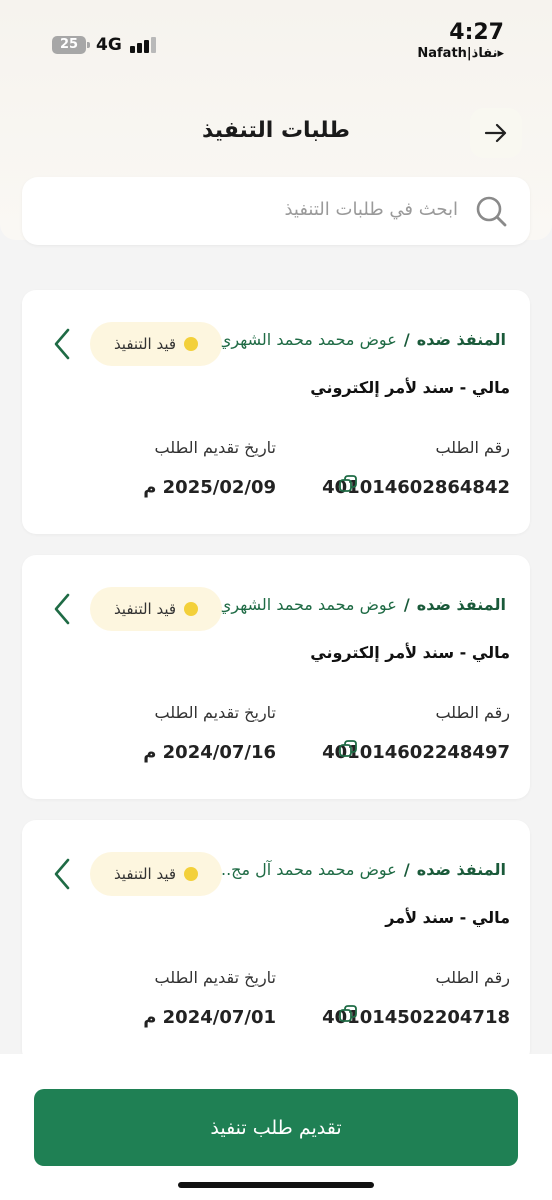 The width and height of the screenshot is (552, 1200). What do you see at coordinates (71, 45) in the screenshot?
I see `battery-indicator: 25` at bounding box center [71, 45].